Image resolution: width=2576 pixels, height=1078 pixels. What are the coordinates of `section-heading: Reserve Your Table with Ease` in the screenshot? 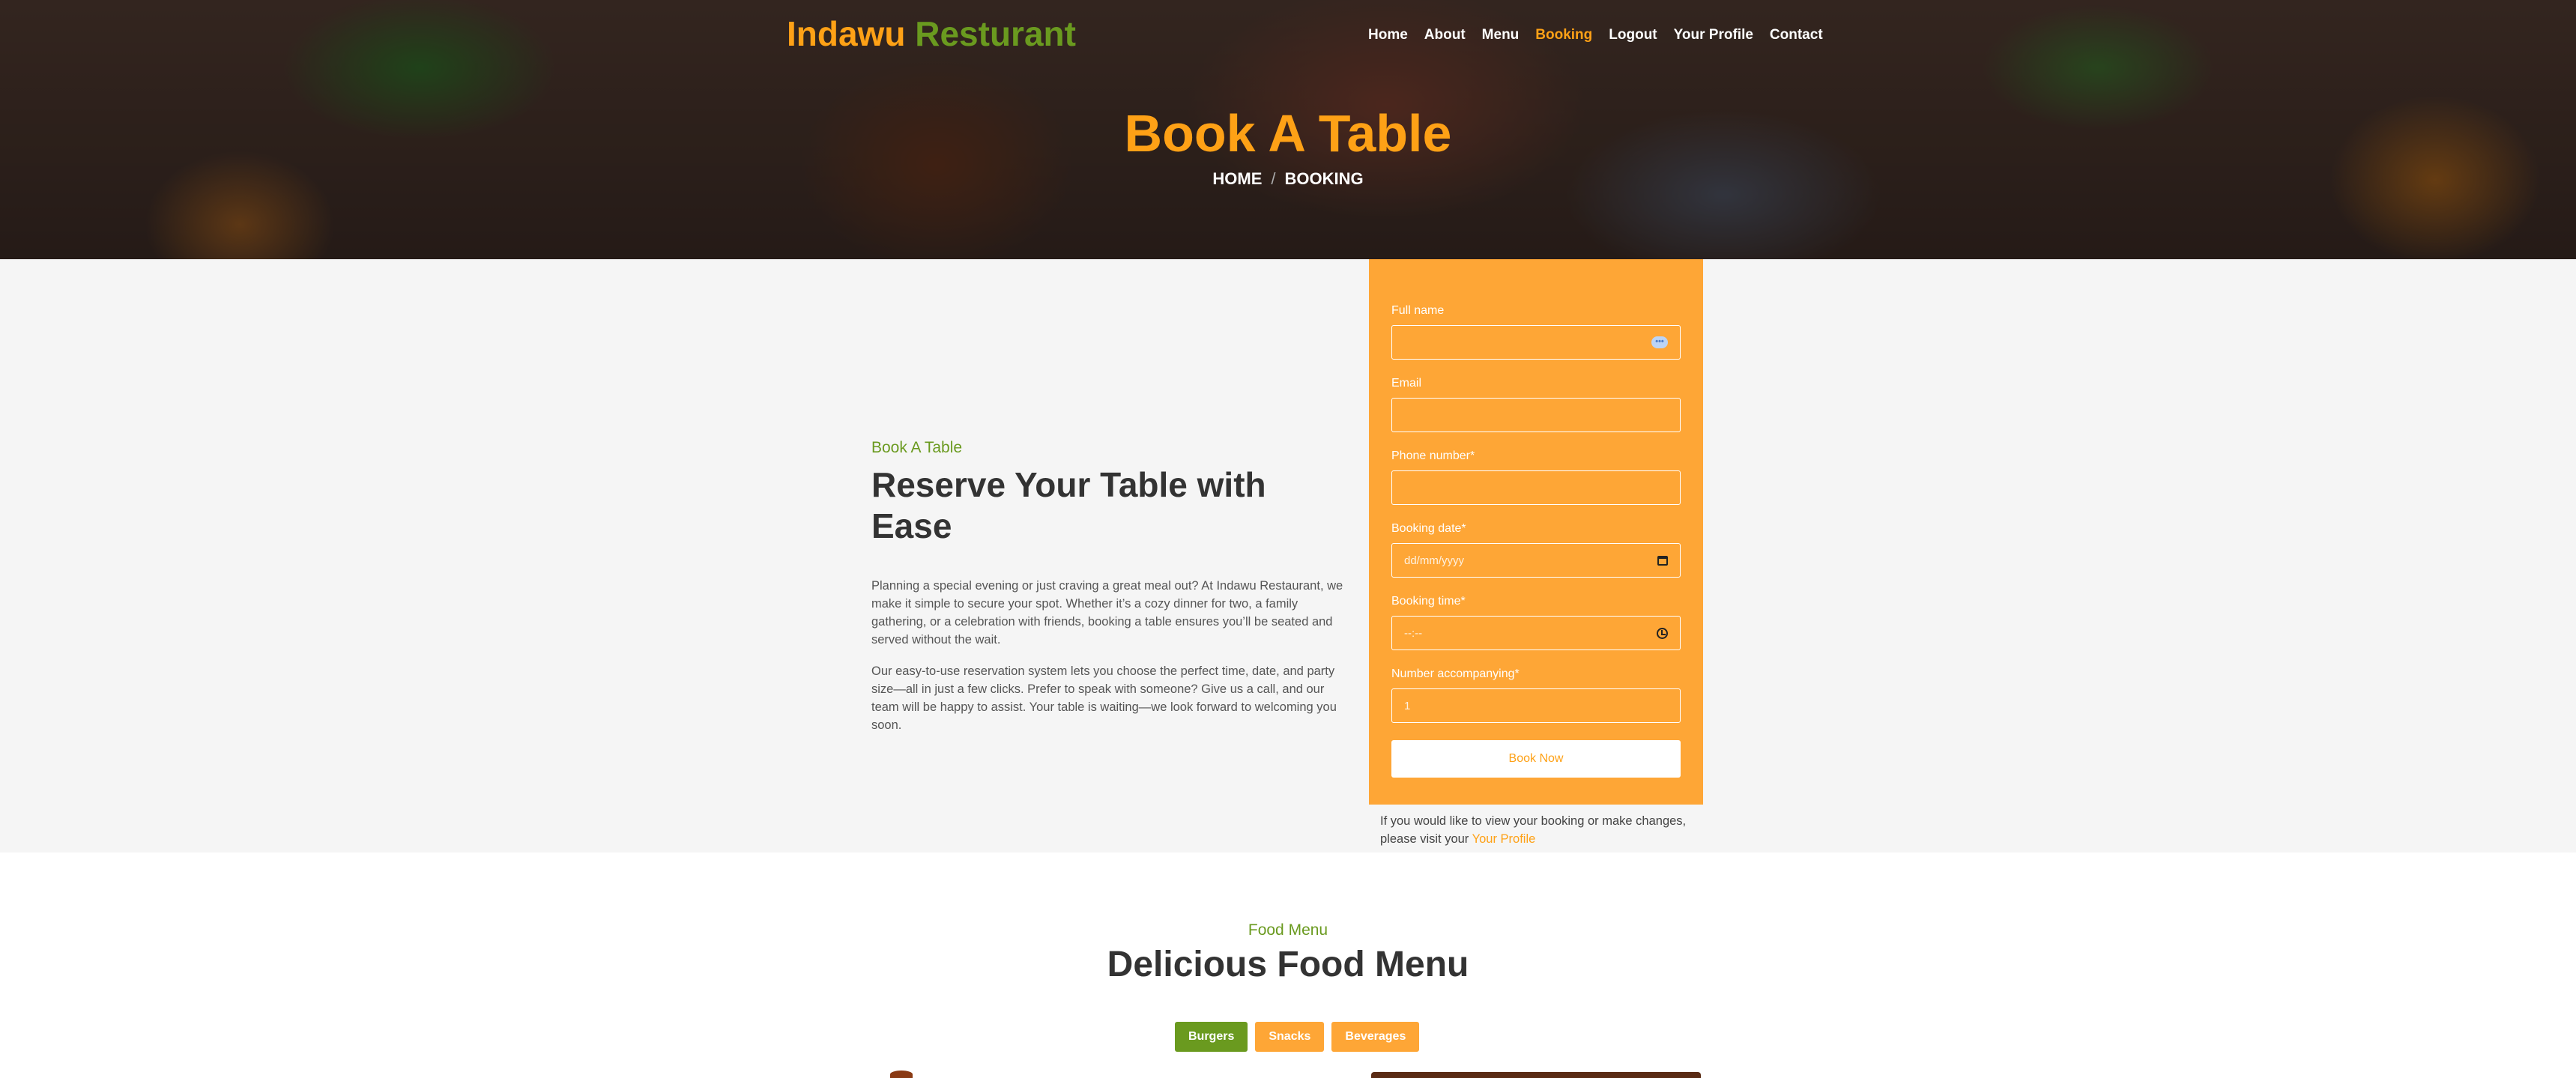 It's located at (1068, 505).